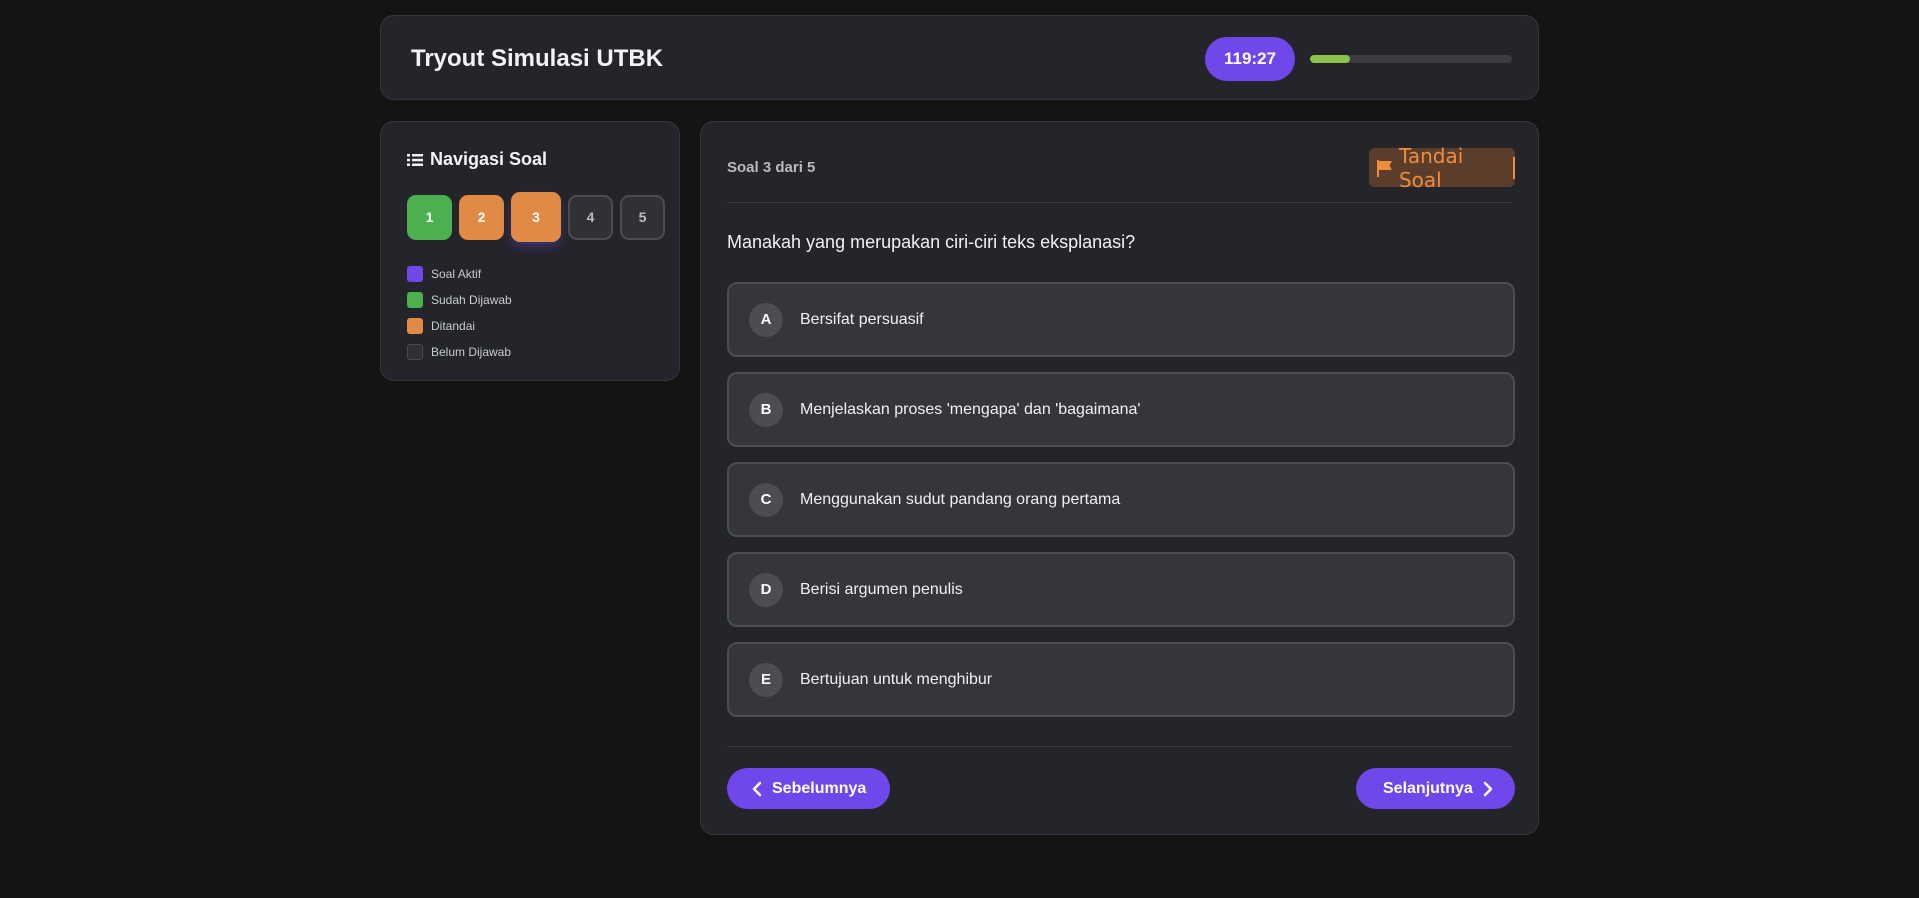 This screenshot has height=898, width=1919. What do you see at coordinates (1121, 319) in the screenshot?
I see `option-a: A Bersifat persuasif` at bounding box center [1121, 319].